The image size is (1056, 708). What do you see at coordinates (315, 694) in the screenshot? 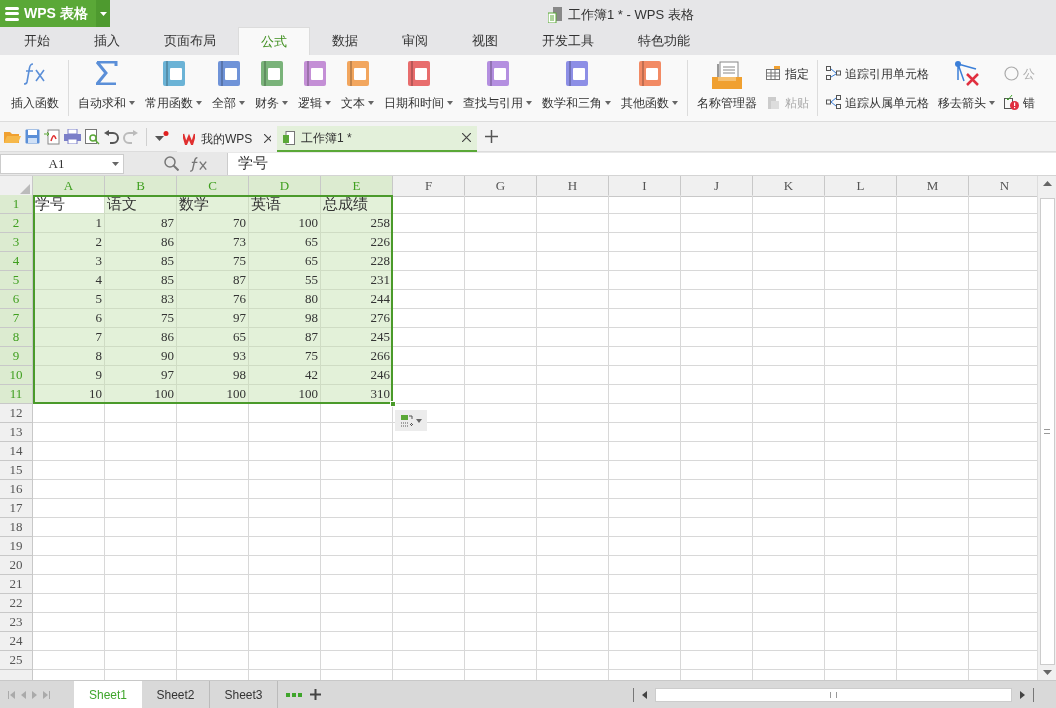
I see `add-sheet-icon` at bounding box center [315, 694].